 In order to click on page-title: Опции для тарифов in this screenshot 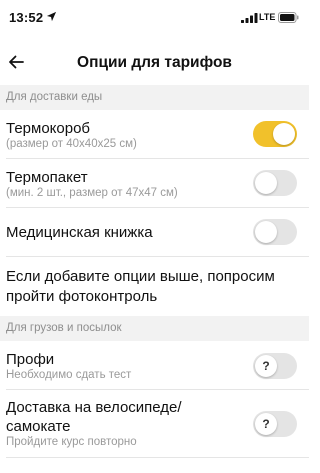, I will do `click(154, 62)`.